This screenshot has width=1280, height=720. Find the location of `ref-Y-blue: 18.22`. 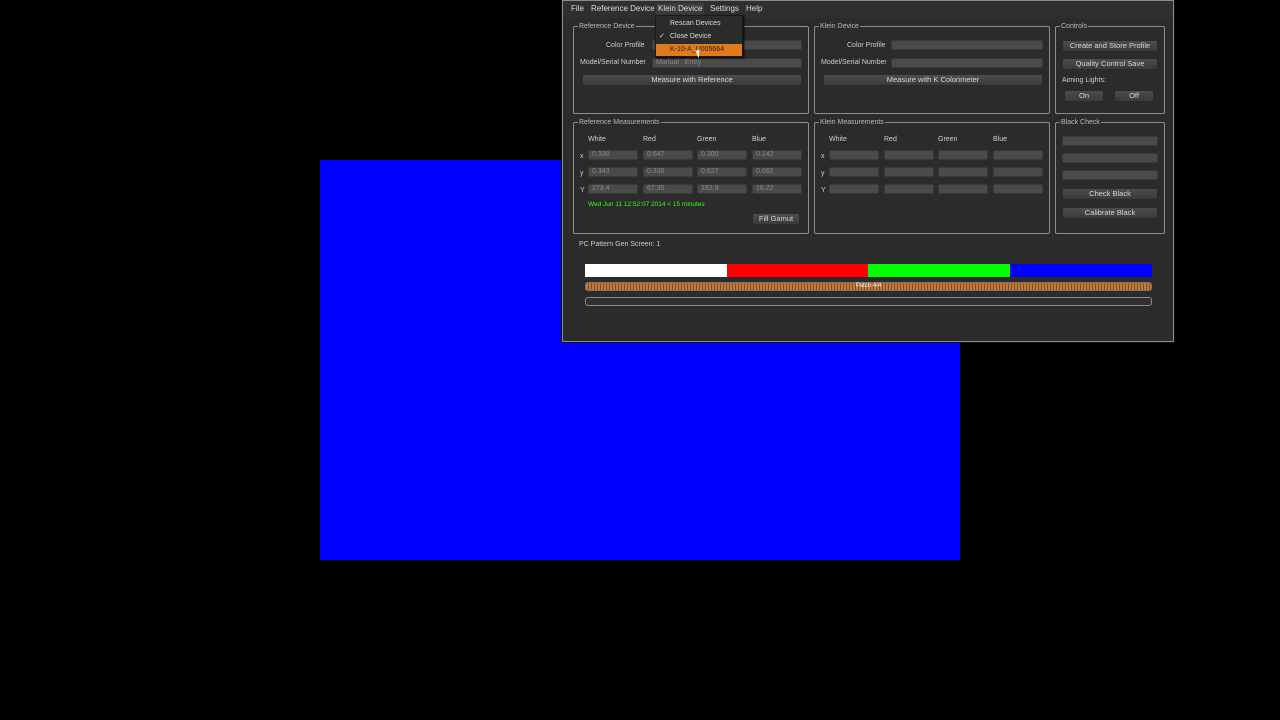

ref-Y-blue: 18.22 is located at coordinates (777, 189).